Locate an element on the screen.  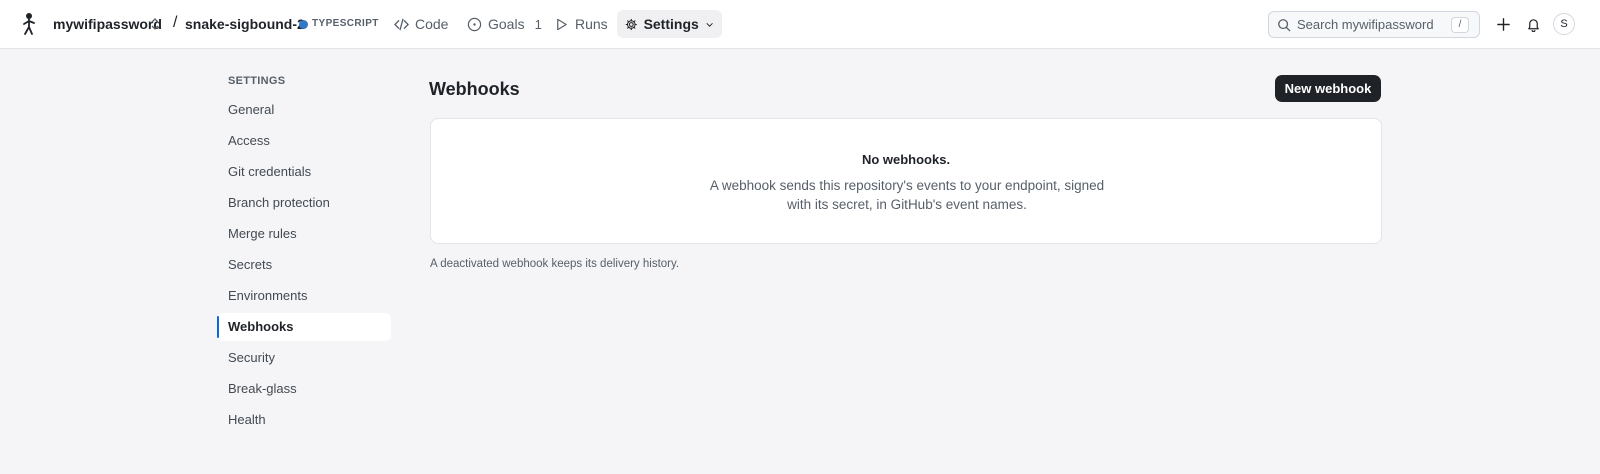
org-name: mywifipassword is located at coordinates (107, 24).